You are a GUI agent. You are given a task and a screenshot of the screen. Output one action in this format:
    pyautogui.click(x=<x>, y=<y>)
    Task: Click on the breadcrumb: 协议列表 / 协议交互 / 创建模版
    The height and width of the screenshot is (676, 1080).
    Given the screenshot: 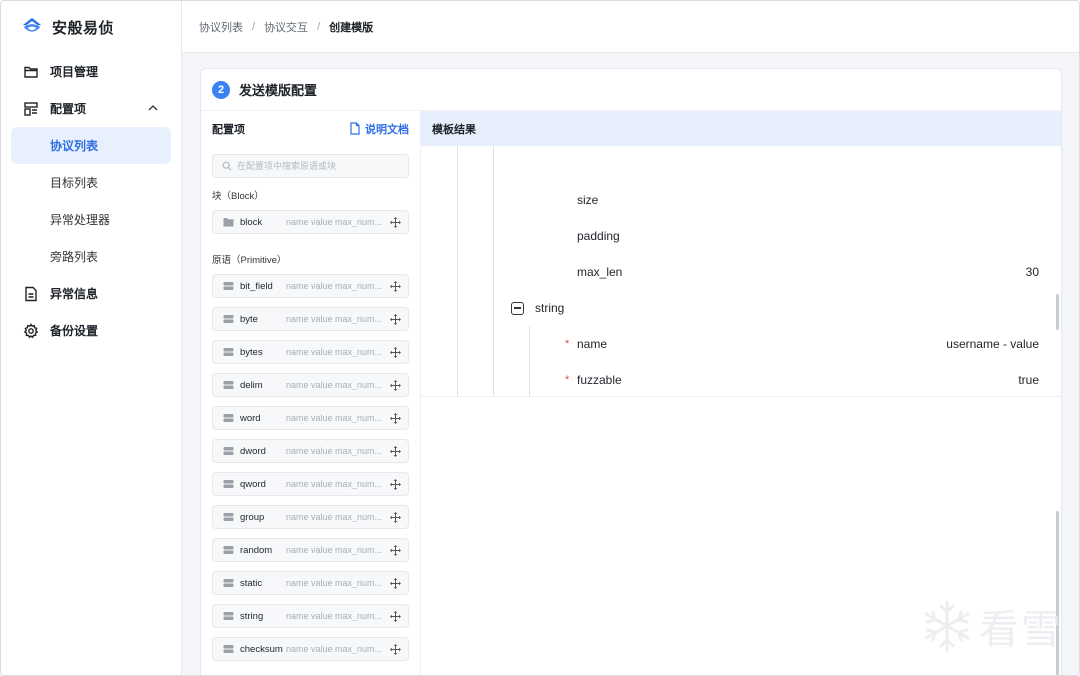 What is the action you would take?
    pyautogui.click(x=630, y=27)
    